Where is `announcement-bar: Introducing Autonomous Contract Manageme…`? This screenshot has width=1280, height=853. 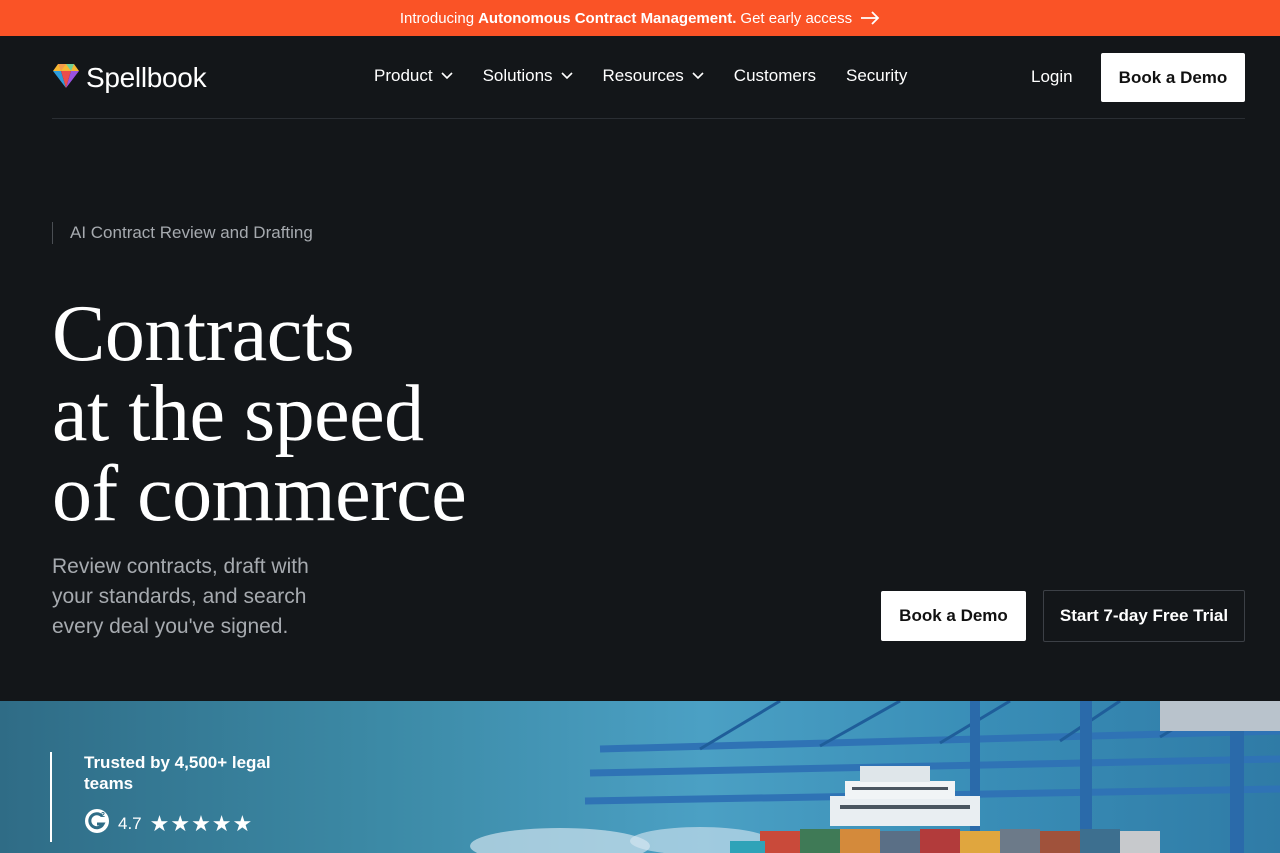 announcement-bar: Introducing Autonomous Contract Manageme… is located at coordinates (640, 18).